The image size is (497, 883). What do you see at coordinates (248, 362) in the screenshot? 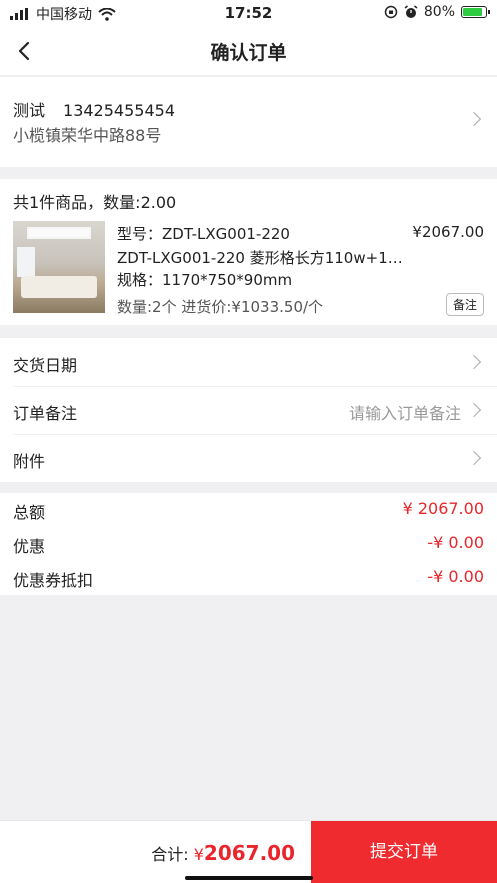
I see `delivery-date-row: 交货日期` at bounding box center [248, 362].